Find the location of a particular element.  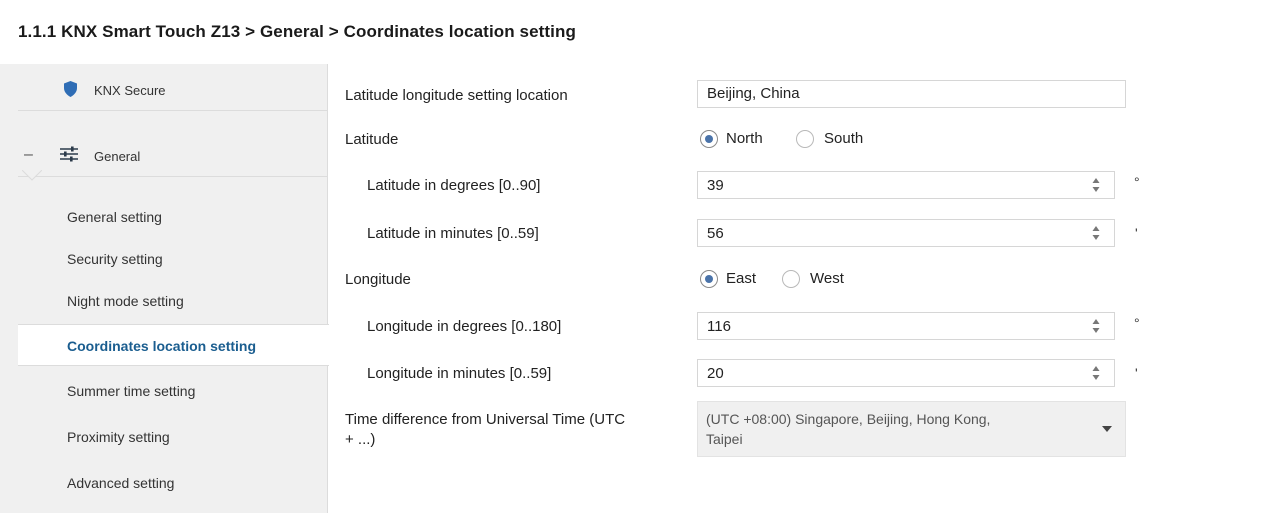

sidebar-item-security-setting: Security setting is located at coordinates (164, 259).